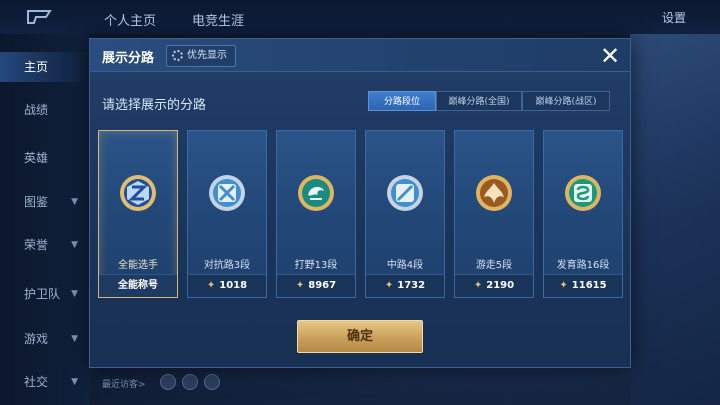 This screenshot has height=405, width=720. What do you see at coordinates (316, 193) in the screenshot?
I see `jungle-badge-icon` at bounding box center [316, 193].